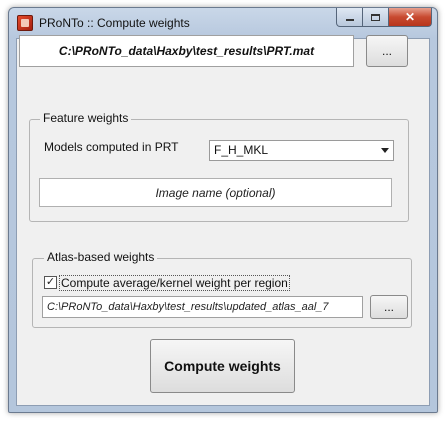 This screenshot has height=421, width=446. I want to click on atlas-checkbox-label: Compute average/kernel weight per region, so click(174, 283).